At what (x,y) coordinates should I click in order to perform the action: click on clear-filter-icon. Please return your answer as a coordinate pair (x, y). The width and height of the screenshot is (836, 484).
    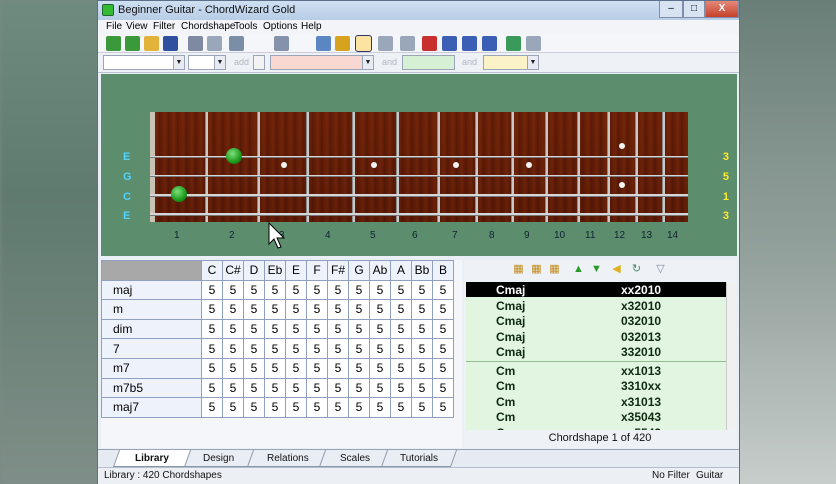
    Looking at the image, I should click on (281, 43).